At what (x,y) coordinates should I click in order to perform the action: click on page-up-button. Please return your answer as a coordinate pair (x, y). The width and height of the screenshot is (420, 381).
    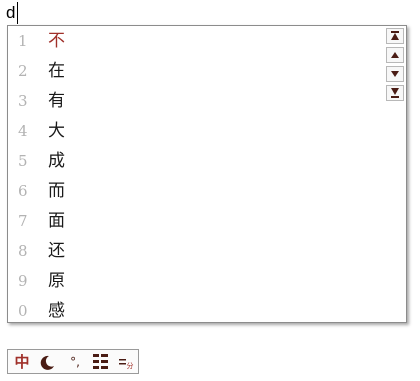
    Looking at the image, I should click on (395, 55).